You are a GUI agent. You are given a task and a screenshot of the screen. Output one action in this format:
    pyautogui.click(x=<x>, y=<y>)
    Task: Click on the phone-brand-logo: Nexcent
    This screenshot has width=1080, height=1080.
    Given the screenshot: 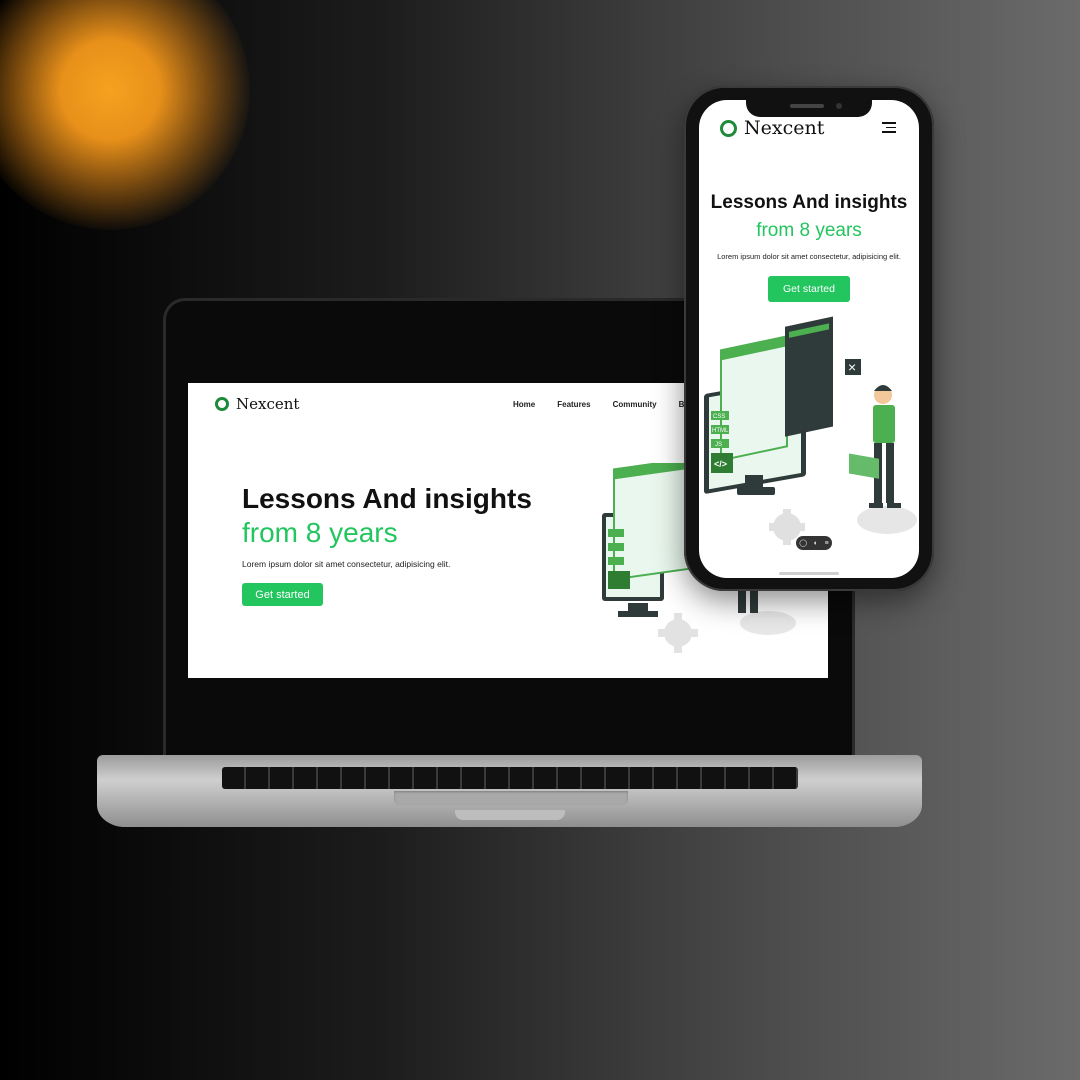 What is the action you would take?
    pyautogui.click(x=772, y=128)
    